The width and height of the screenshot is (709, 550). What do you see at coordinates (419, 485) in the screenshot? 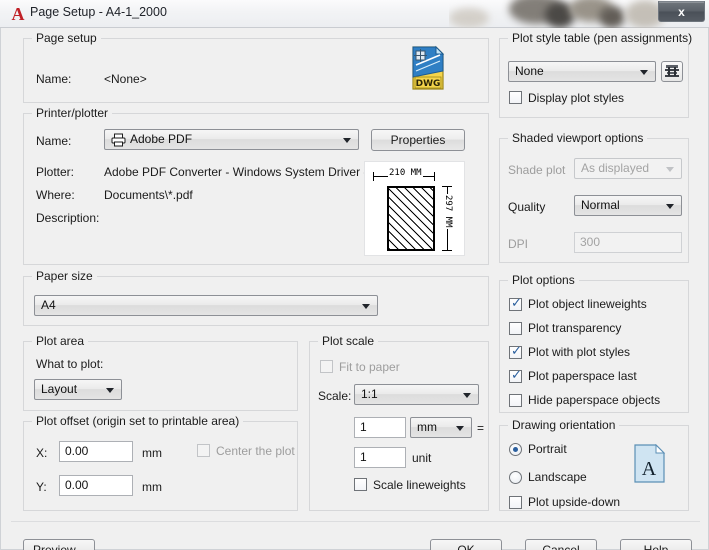
I see `scale-lineweights-label: Scale lineweights` at bounding box center [419, 485].